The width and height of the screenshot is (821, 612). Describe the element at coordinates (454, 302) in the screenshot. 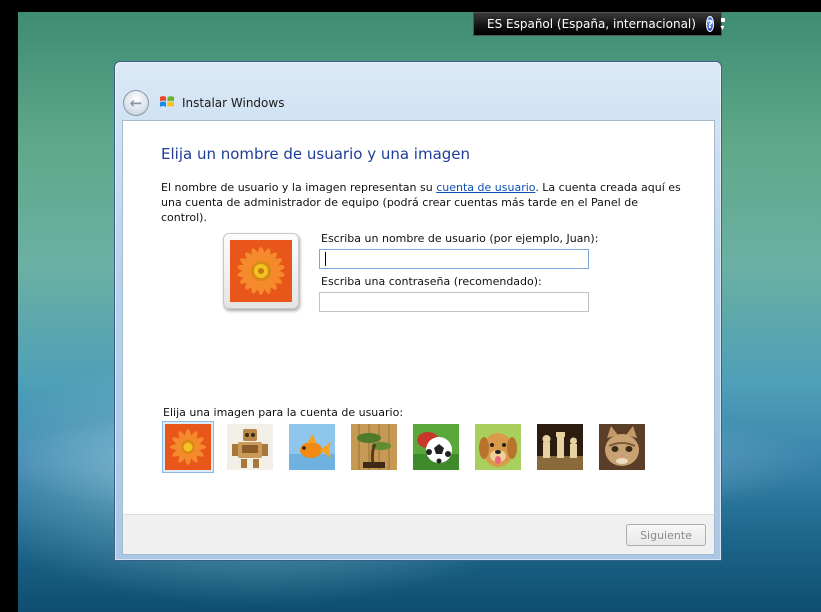

I see `password-field` at that location.